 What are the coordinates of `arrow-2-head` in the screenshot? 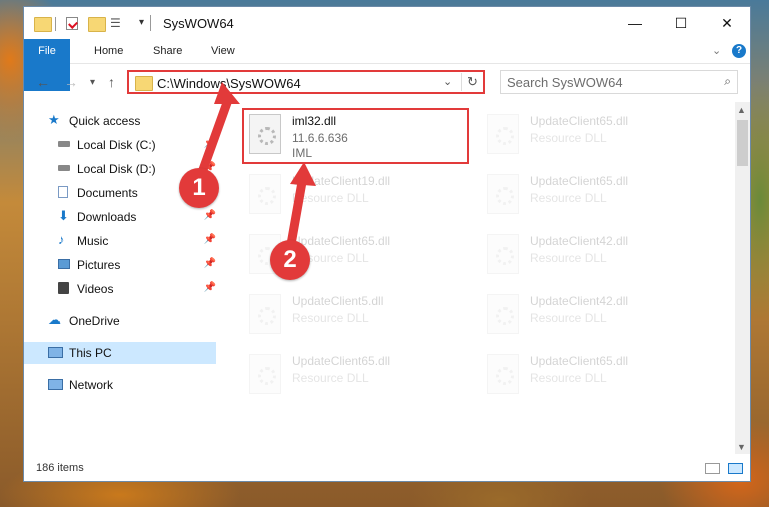 It's located at (303, 174).